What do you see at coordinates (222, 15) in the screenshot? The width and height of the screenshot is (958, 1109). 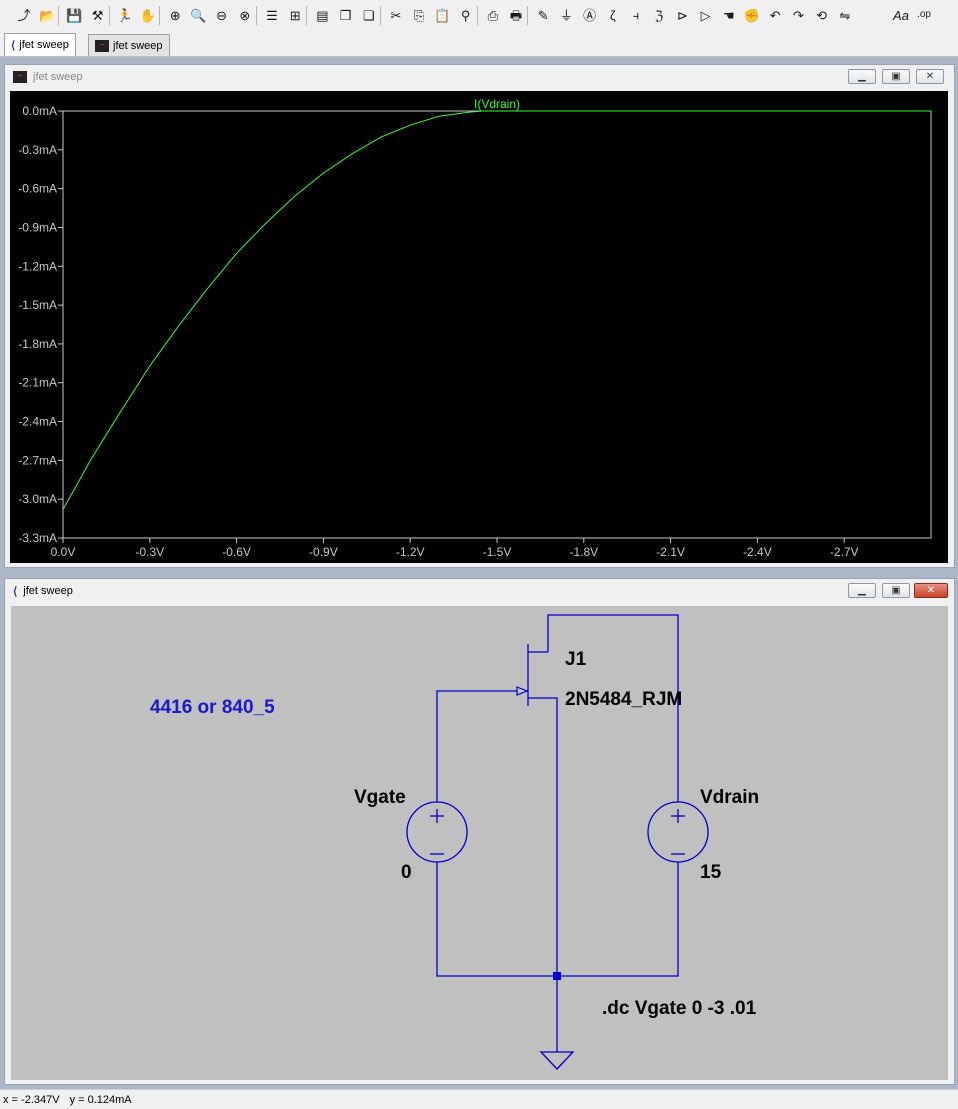 I see `zoom-out-icon: ⊖` at bounding box center [222, 15].